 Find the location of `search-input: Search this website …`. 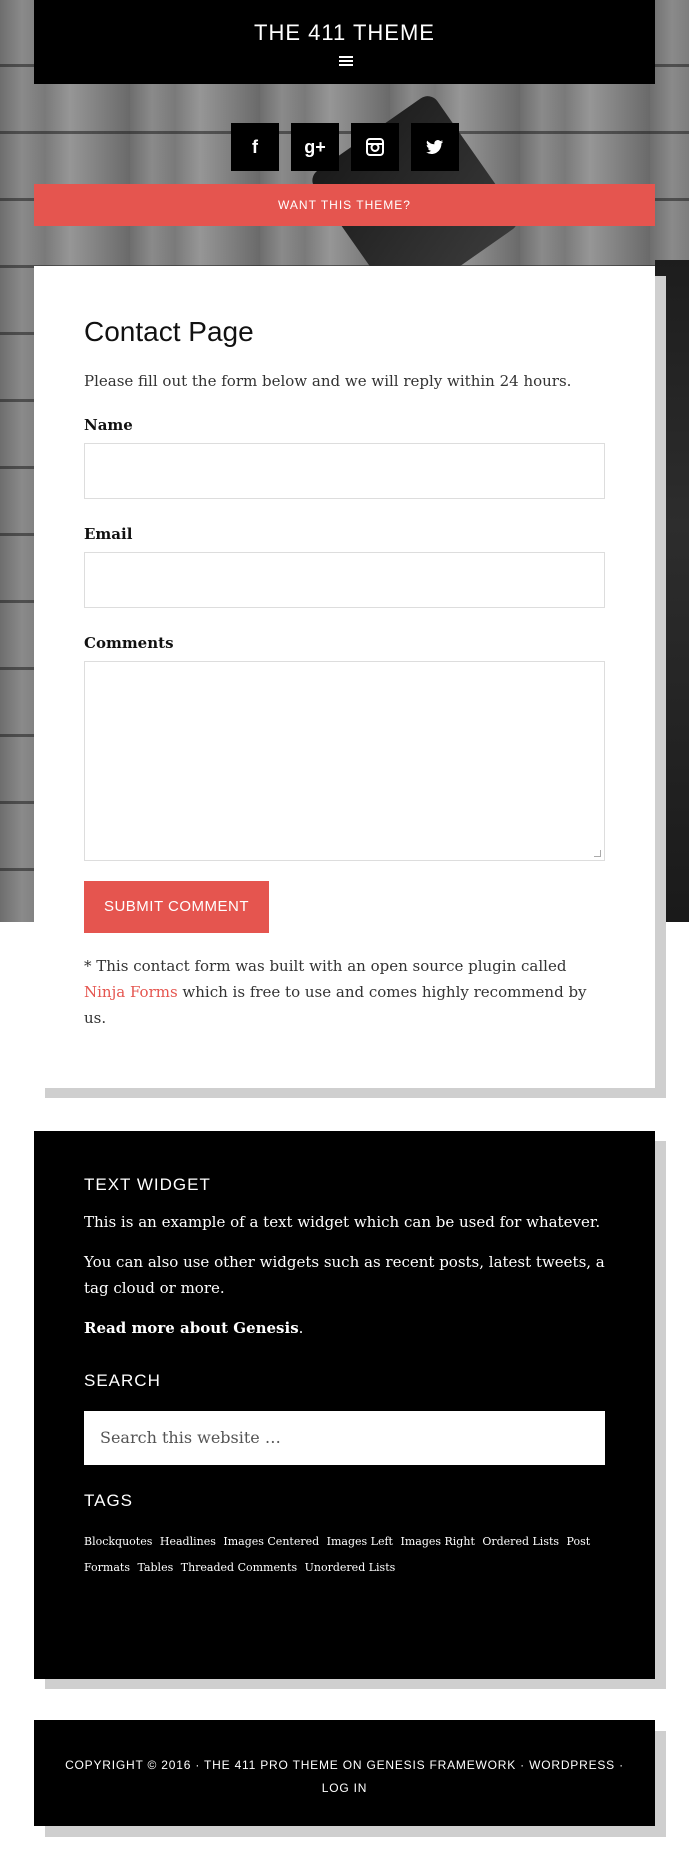

search-input: Search this website … is located at coordinates (344, 1438).